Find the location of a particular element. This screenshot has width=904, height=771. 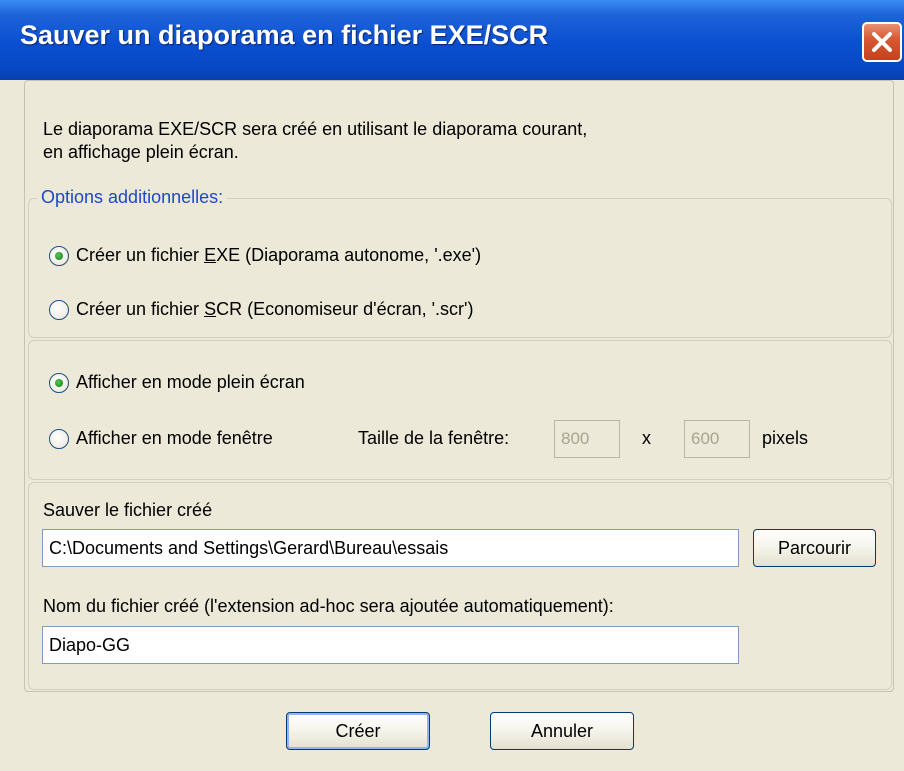

browse-button: Parcourir is located at coordinates (814, 548).